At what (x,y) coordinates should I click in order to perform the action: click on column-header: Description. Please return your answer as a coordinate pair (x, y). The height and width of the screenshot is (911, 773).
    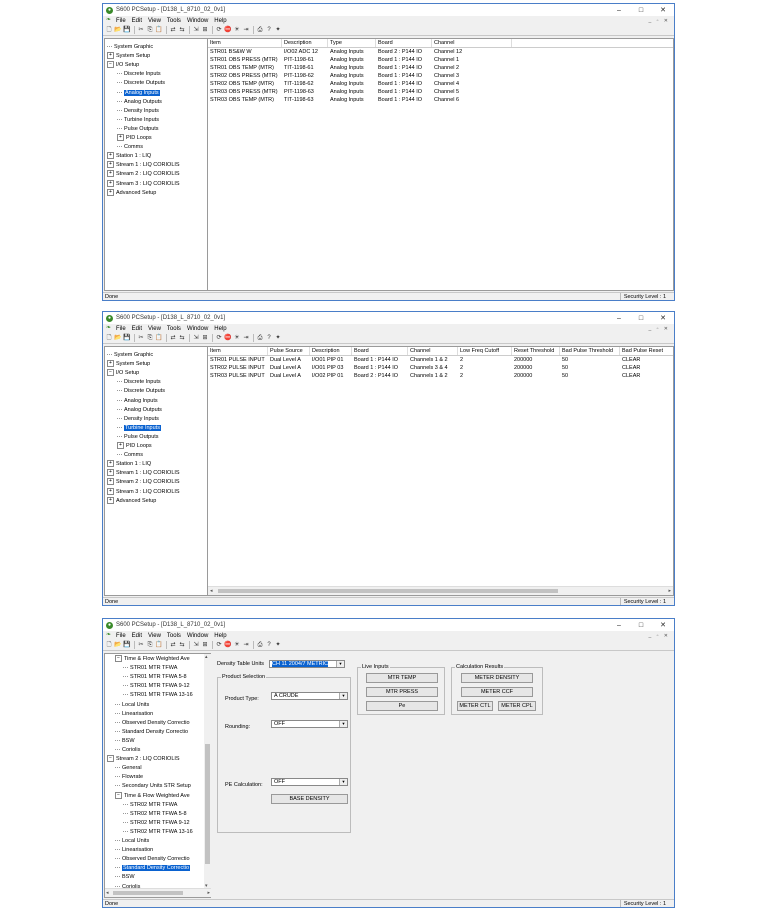
    Looking at the image, I should click on (331, 351).